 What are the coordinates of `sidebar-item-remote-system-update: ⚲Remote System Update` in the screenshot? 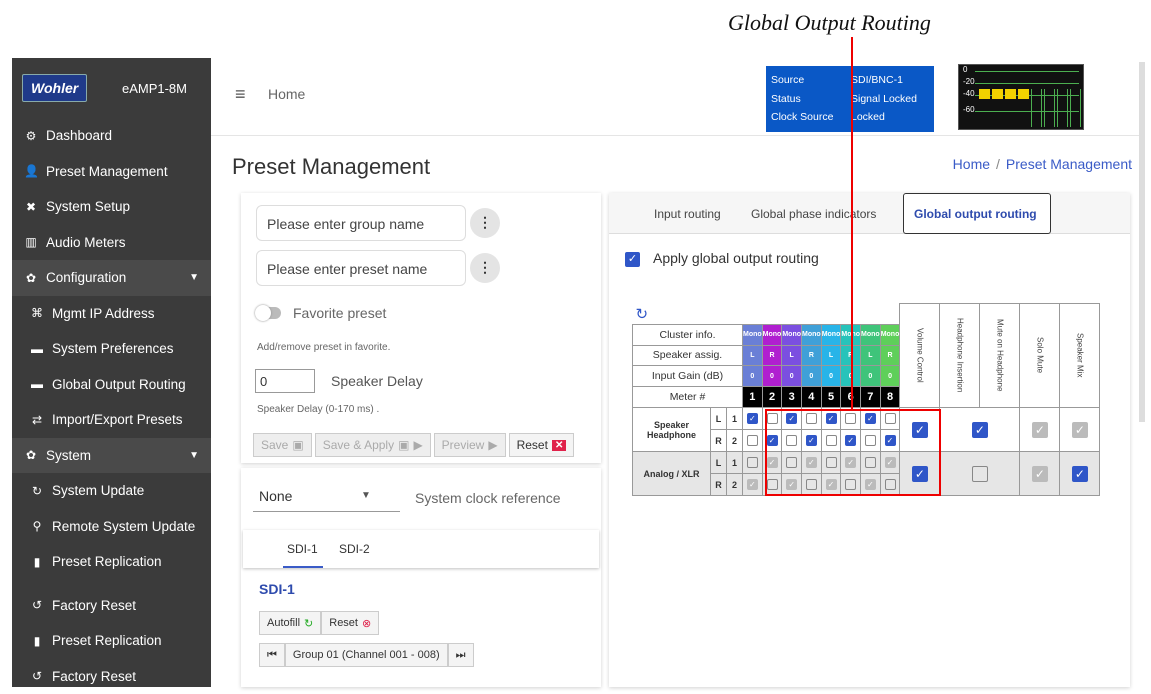 It's located at (111, 527).